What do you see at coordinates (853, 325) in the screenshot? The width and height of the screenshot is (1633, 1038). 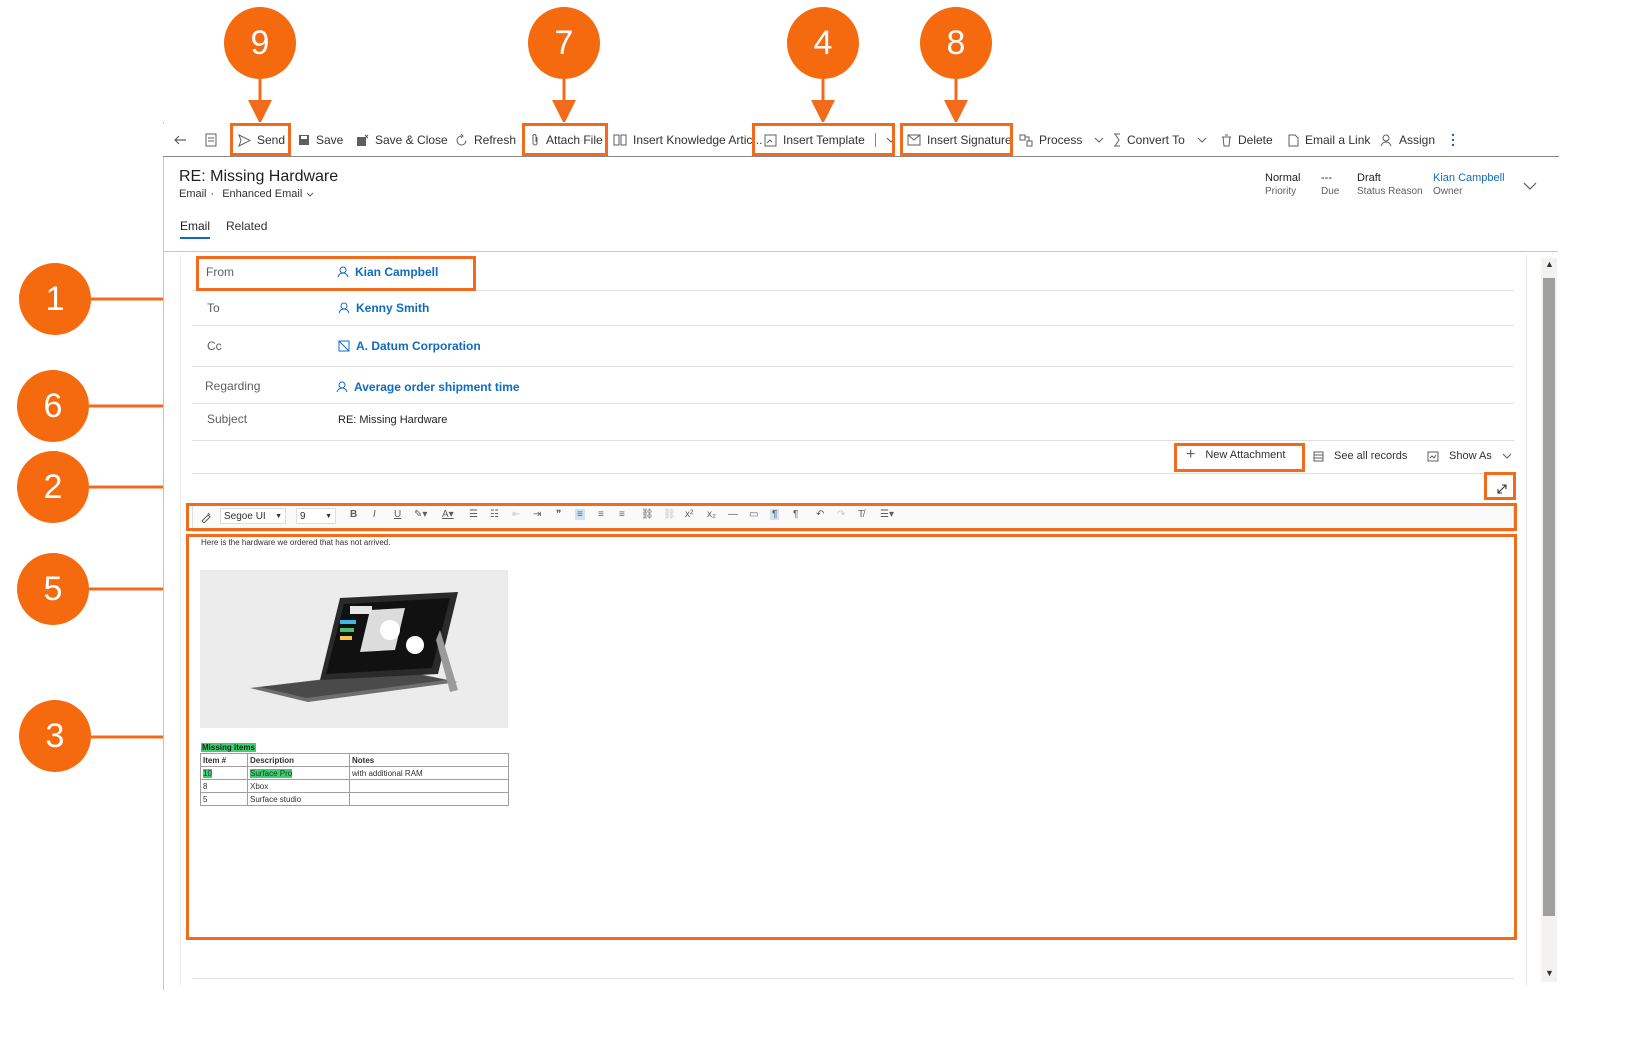 I see `to-divider` at bounding box center [853, 325].